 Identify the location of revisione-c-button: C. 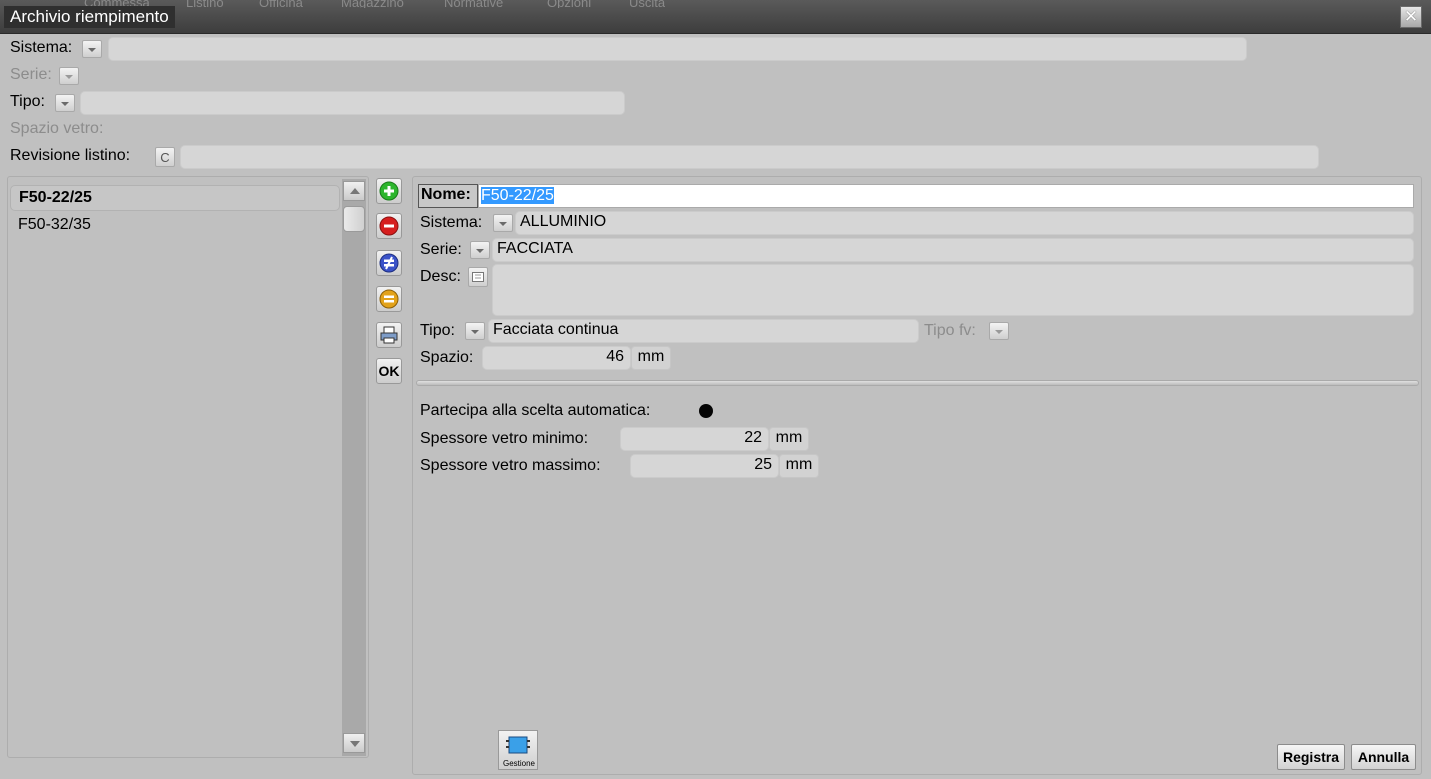
(165, 157).